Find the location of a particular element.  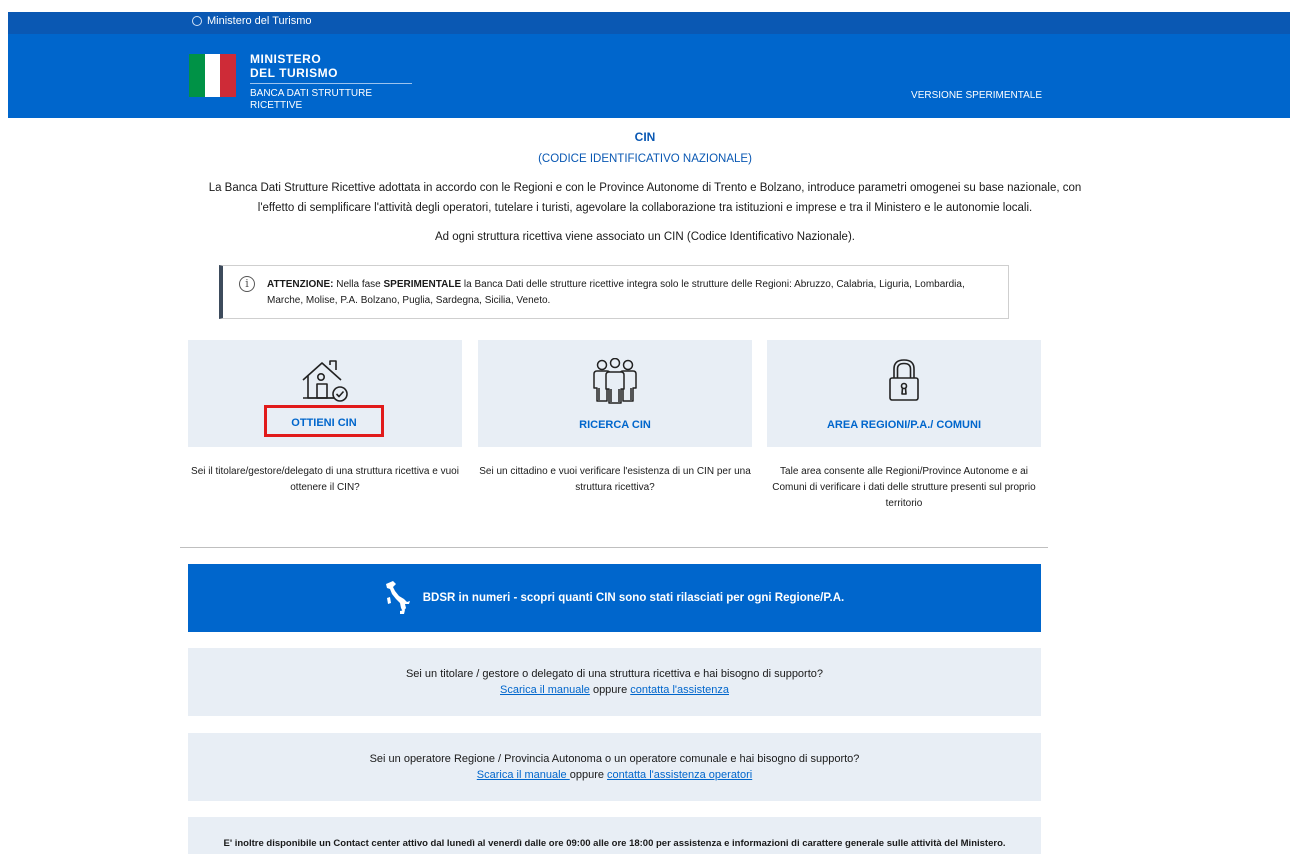

version-label: VERSIONE SPERIMENTALE is located at coordinates (976, 95).